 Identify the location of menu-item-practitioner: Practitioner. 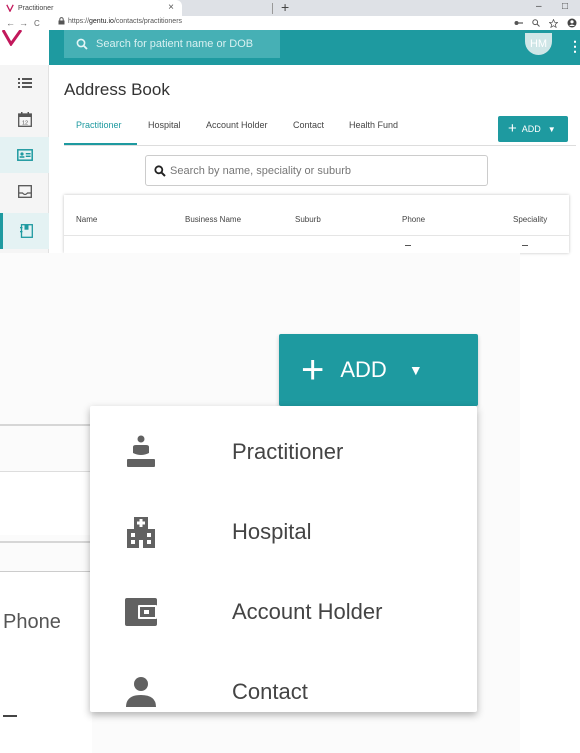
(283, 452).